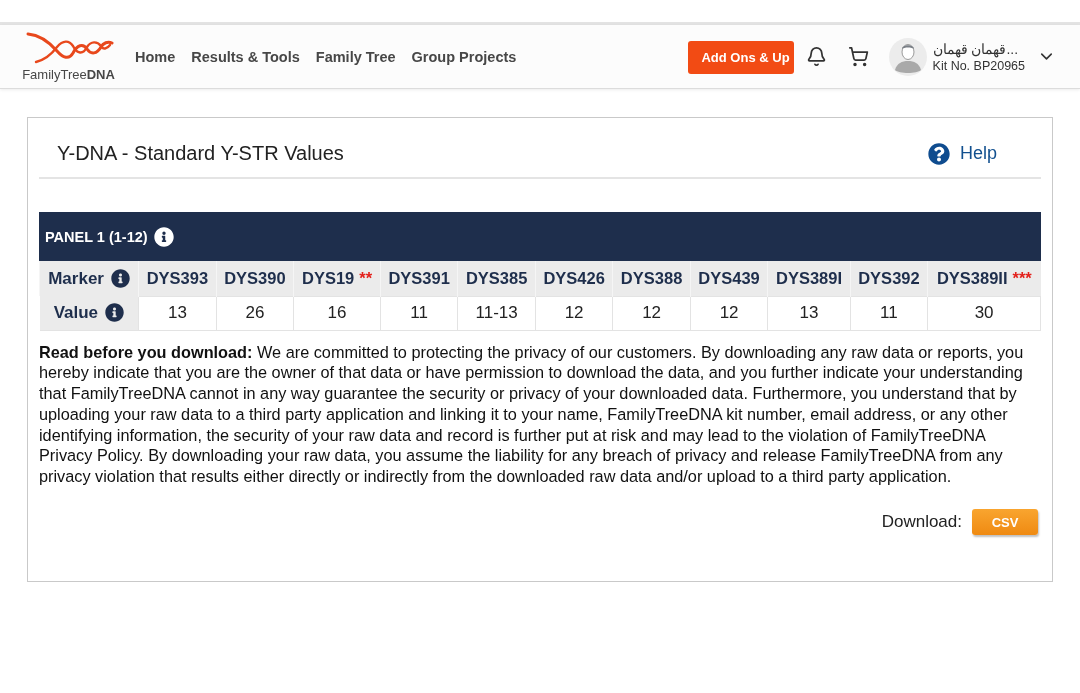 The image size is (1080, 693). Describe the element at coordinates (984, 313) in the screenshot. I see `table-cell: 30` at that location.